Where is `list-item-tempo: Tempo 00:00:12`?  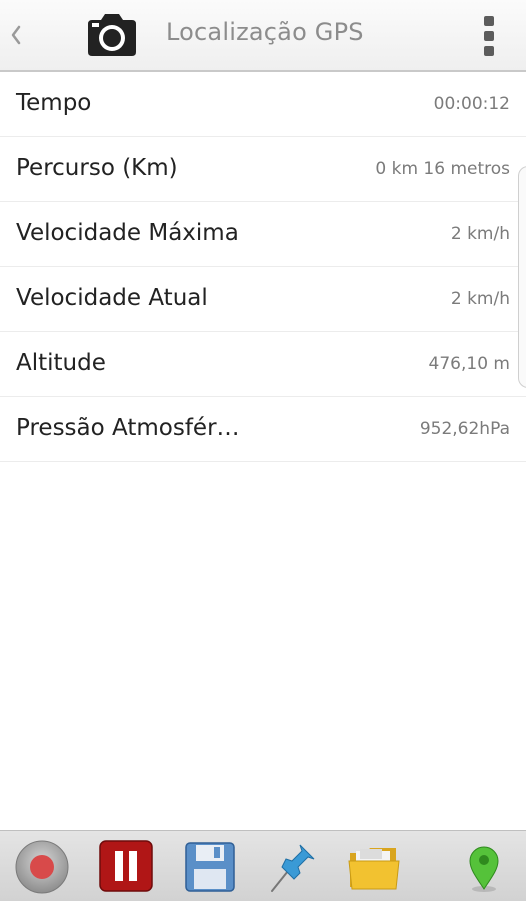 list-item-tempo: Tempo 00:00:12 is located at coordinates (263, 104).